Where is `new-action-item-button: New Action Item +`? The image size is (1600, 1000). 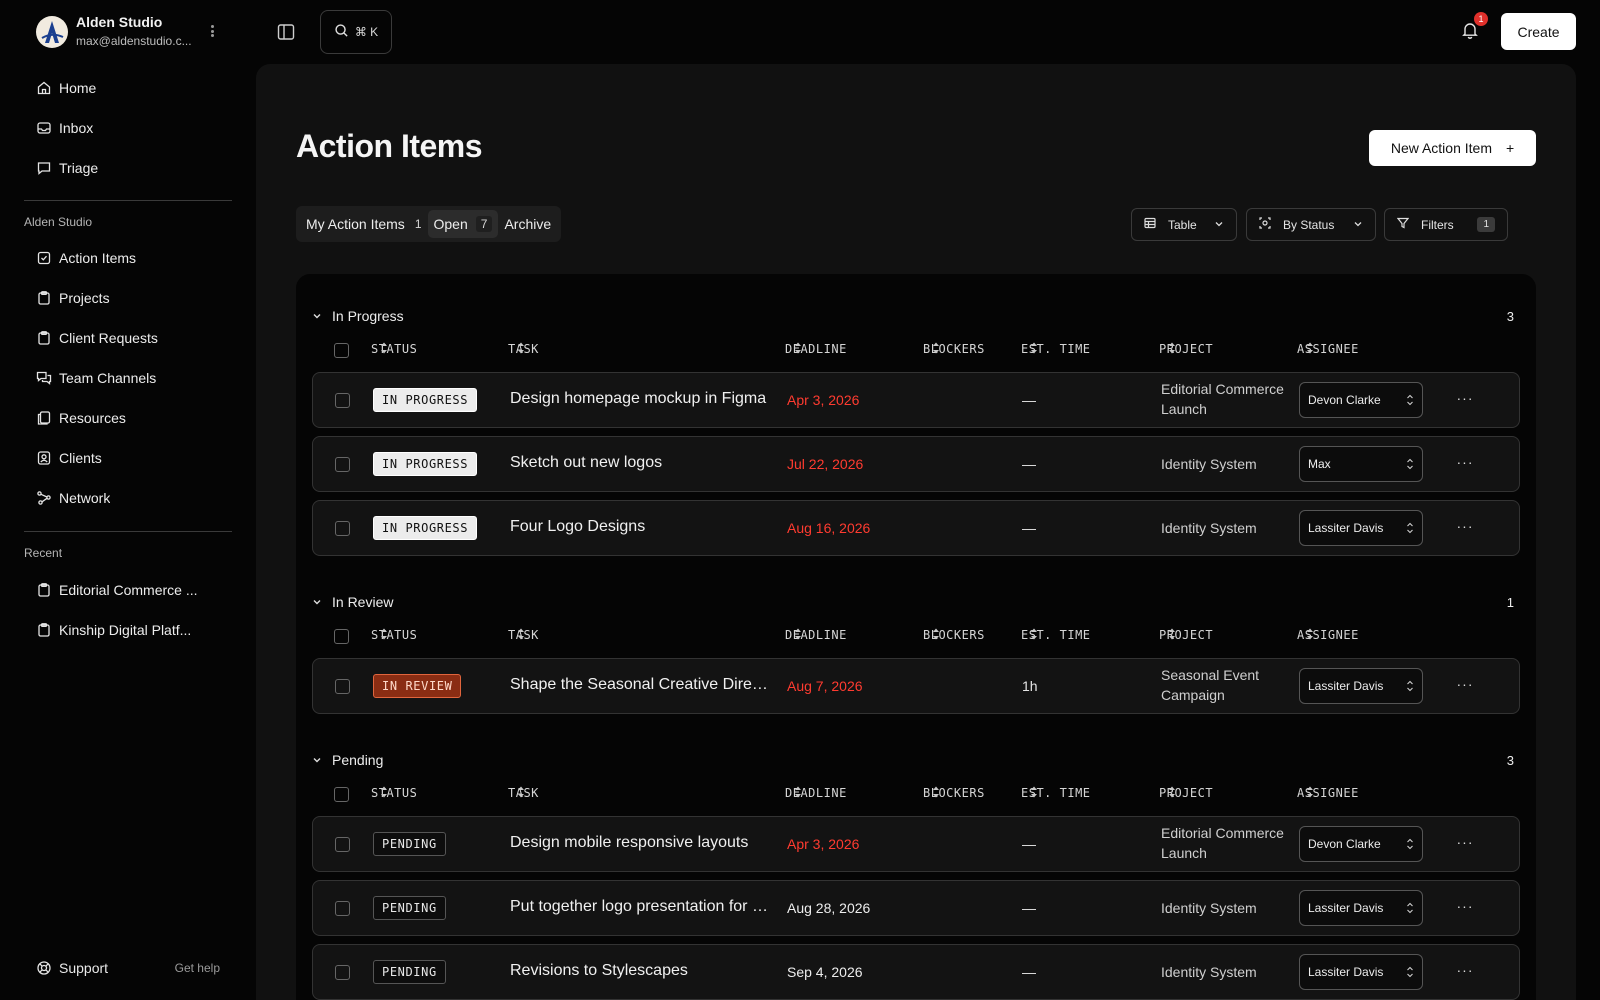 new-action-item-button: New Action Item + is located at coordinates (1452, 148).